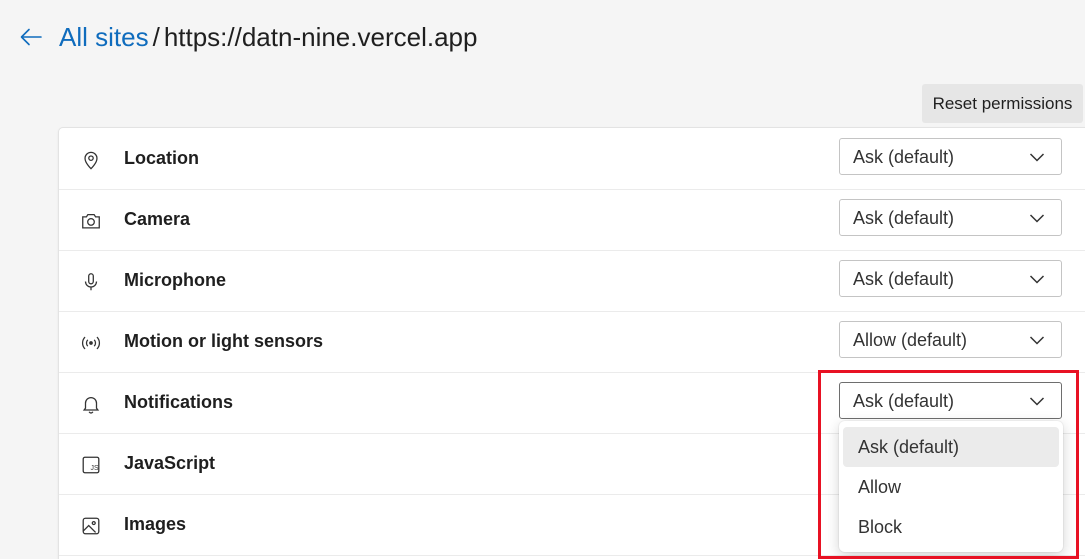  I want to click on site-url: https://datn-nine.vercel.app, so click(320, 37).